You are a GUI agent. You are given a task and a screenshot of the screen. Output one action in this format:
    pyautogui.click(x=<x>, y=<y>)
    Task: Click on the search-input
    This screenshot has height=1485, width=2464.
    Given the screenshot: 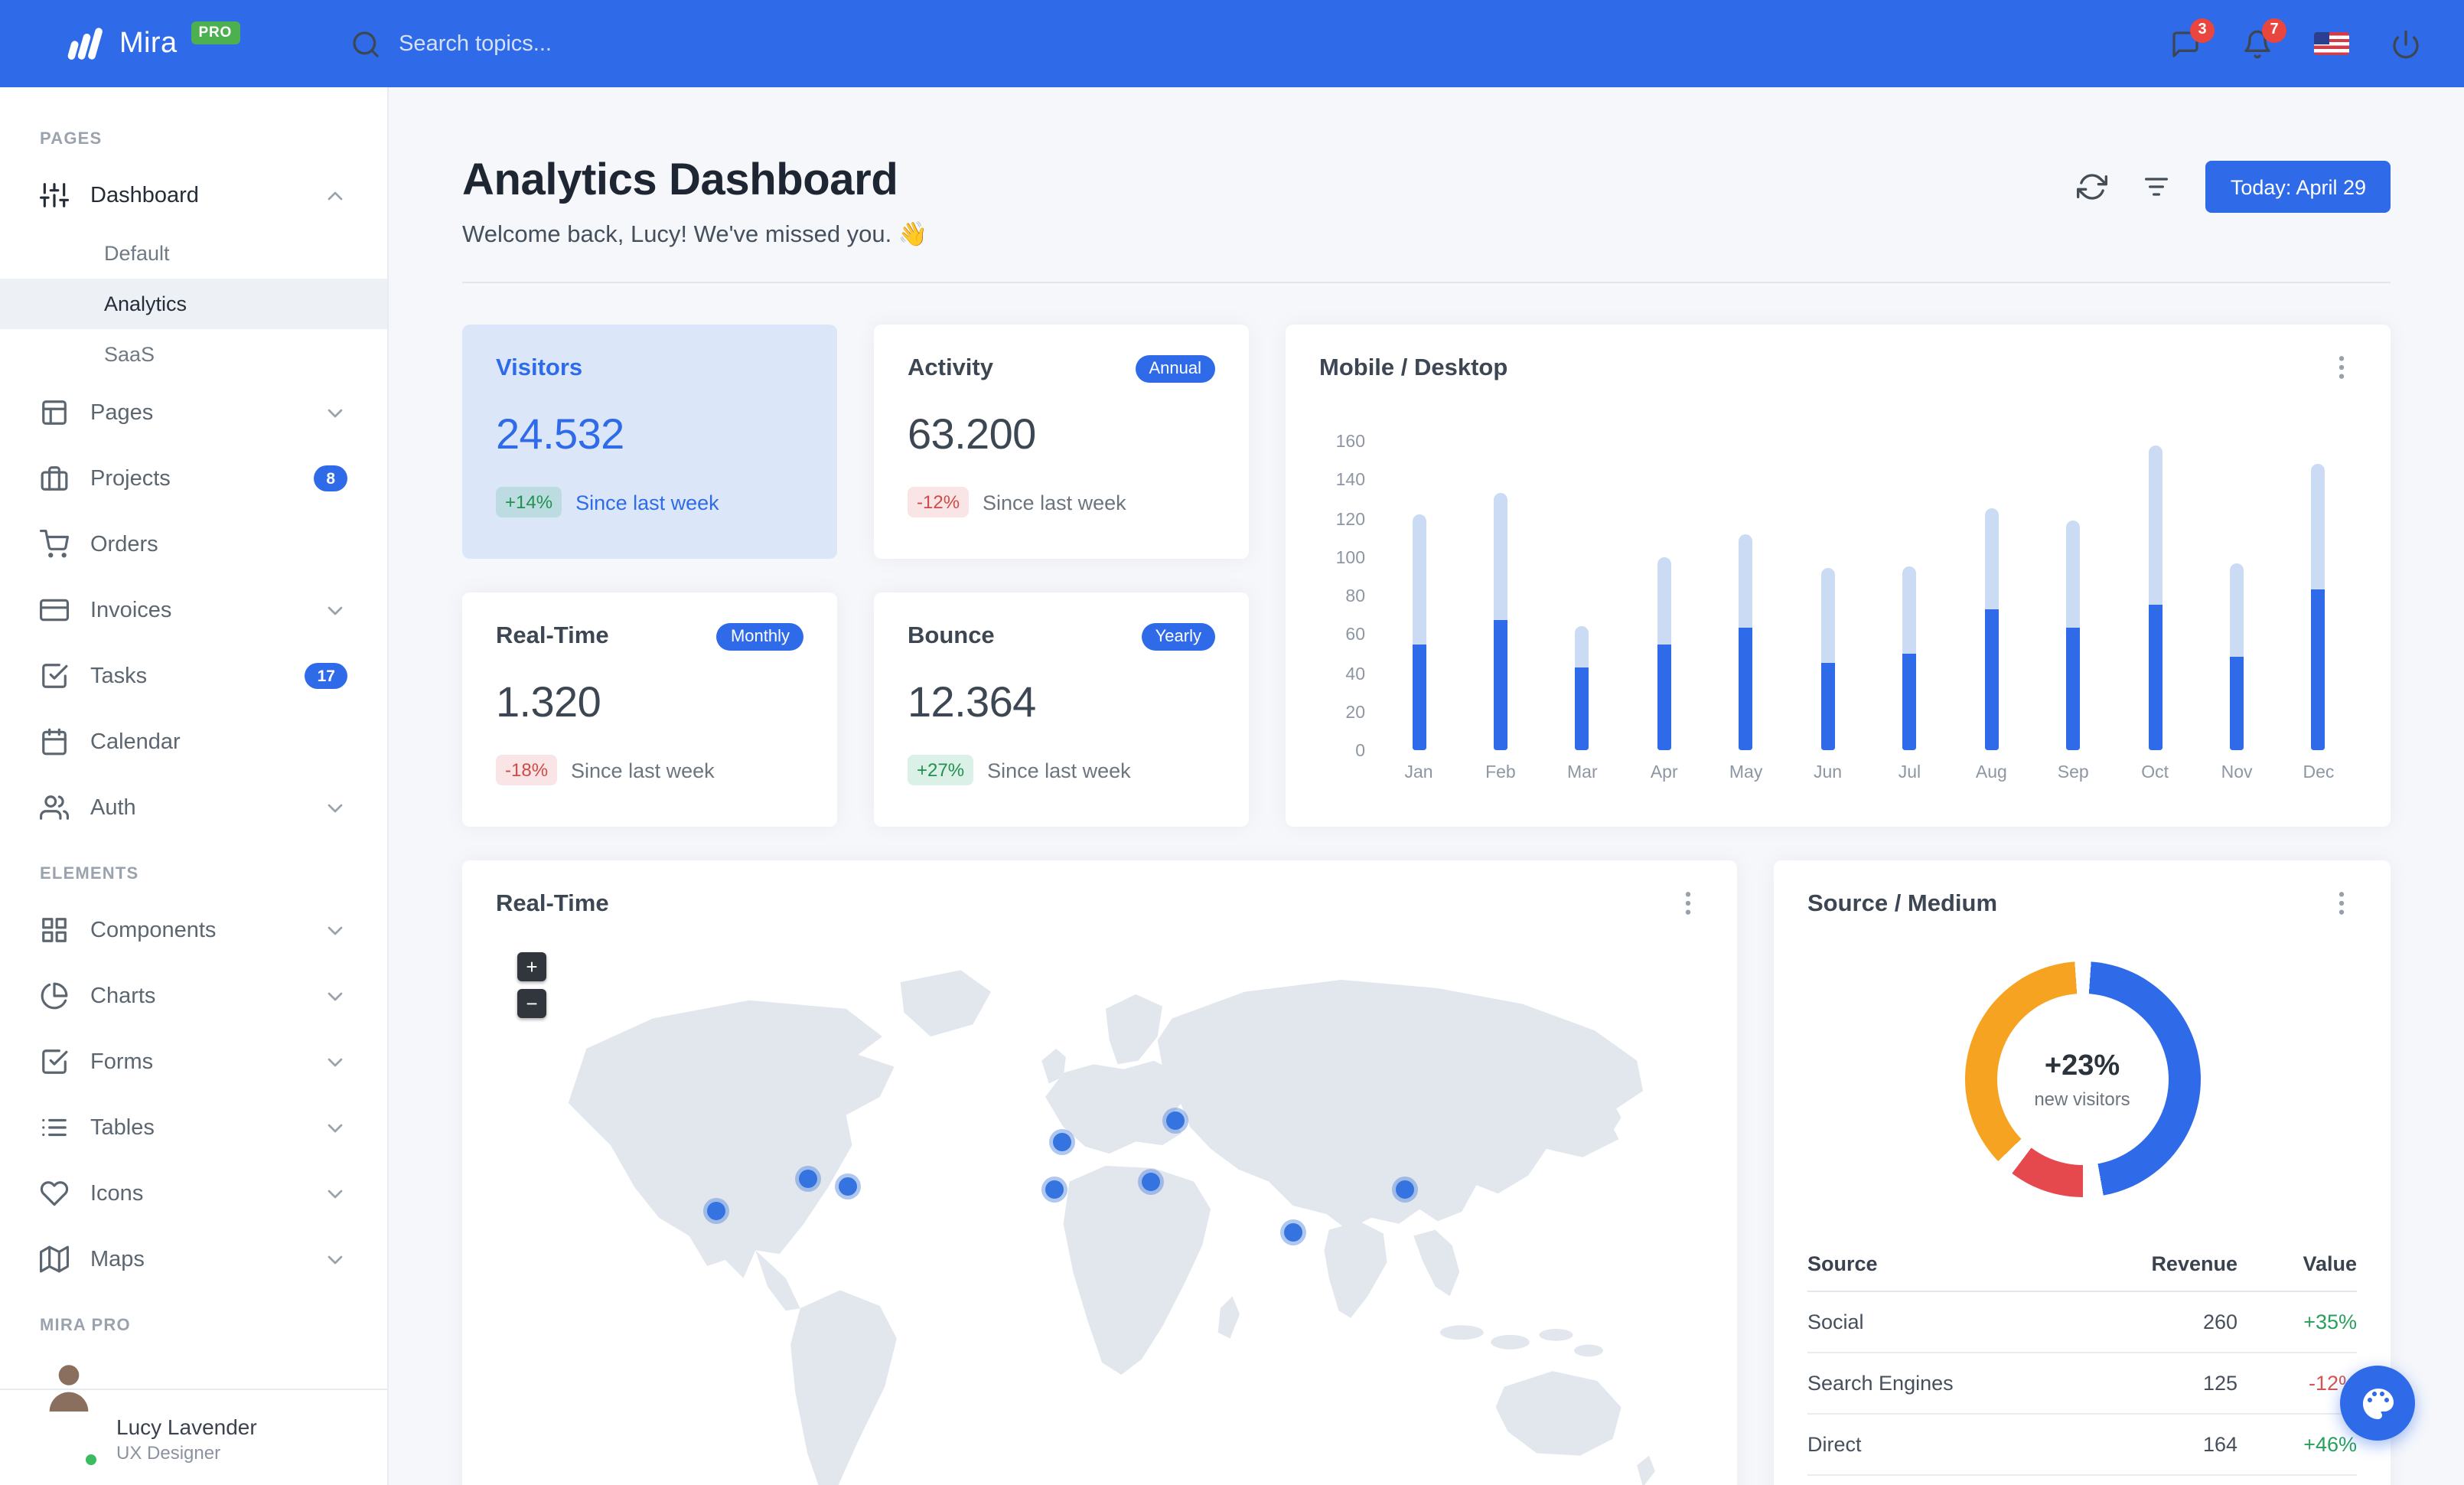 What is the action you would take?
    pyautogui.click(x=575, y=43)
    